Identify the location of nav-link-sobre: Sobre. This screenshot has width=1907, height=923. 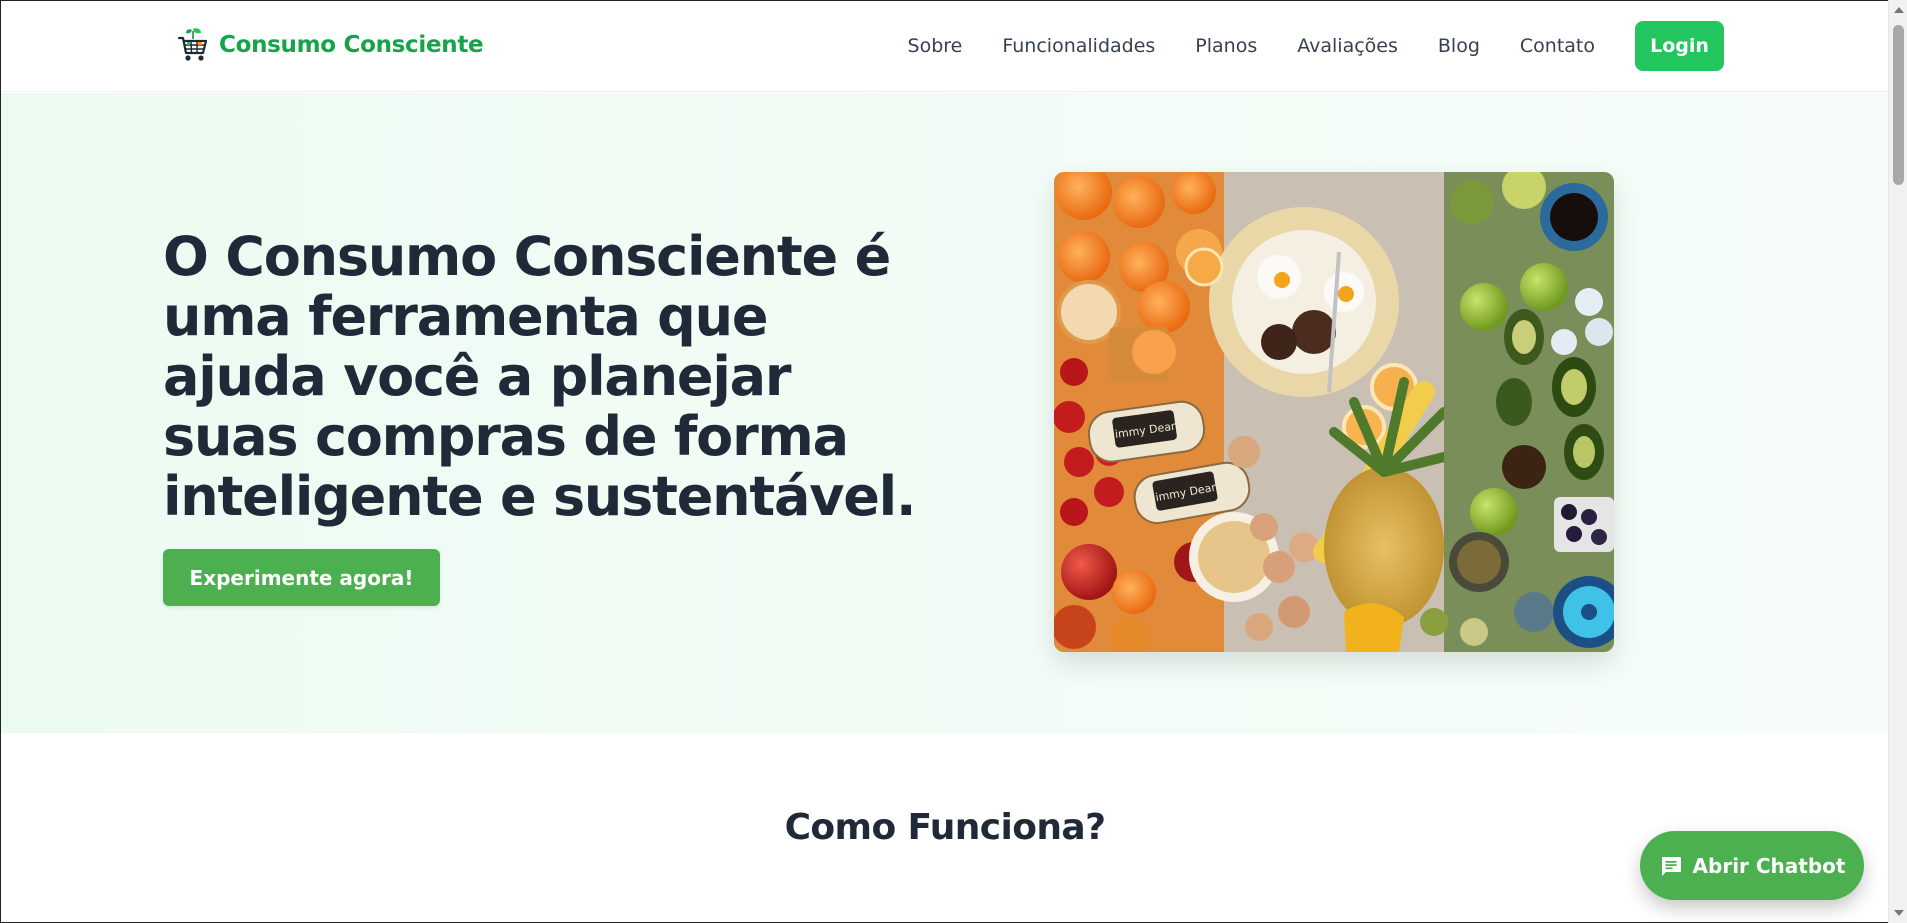
(935, 46).